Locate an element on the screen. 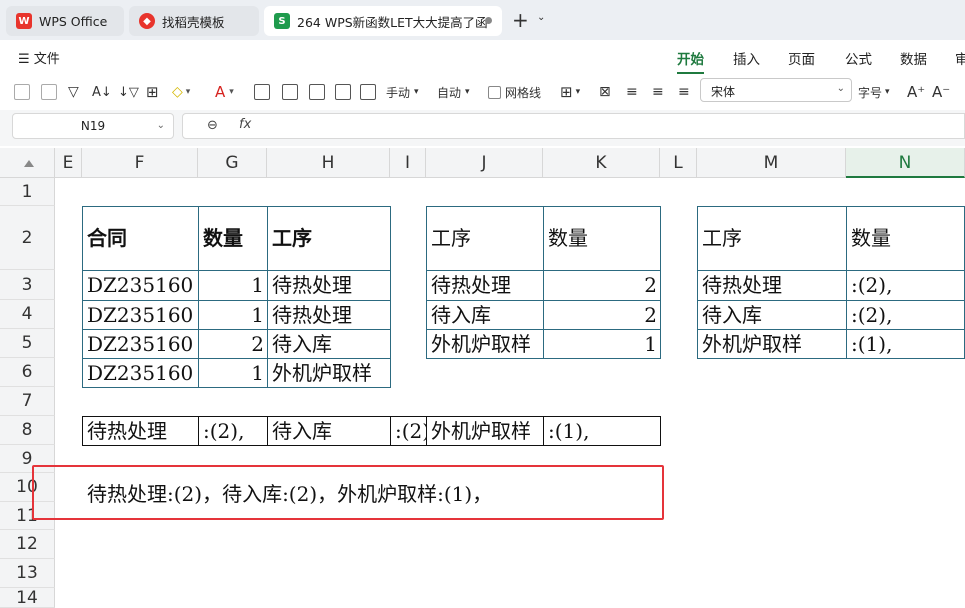 The height and width of the screenshot is (608, 965). merge-icon is located at coordinates (343, 92).